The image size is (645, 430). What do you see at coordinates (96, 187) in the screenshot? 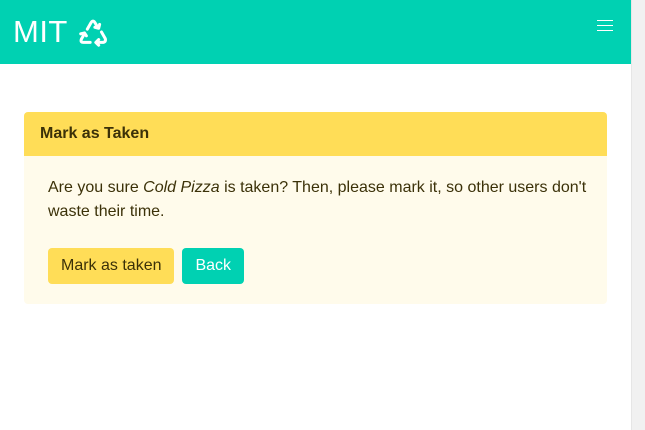
I see `confirmation-prefix: Are you sure` at bounding box center [96, 187].